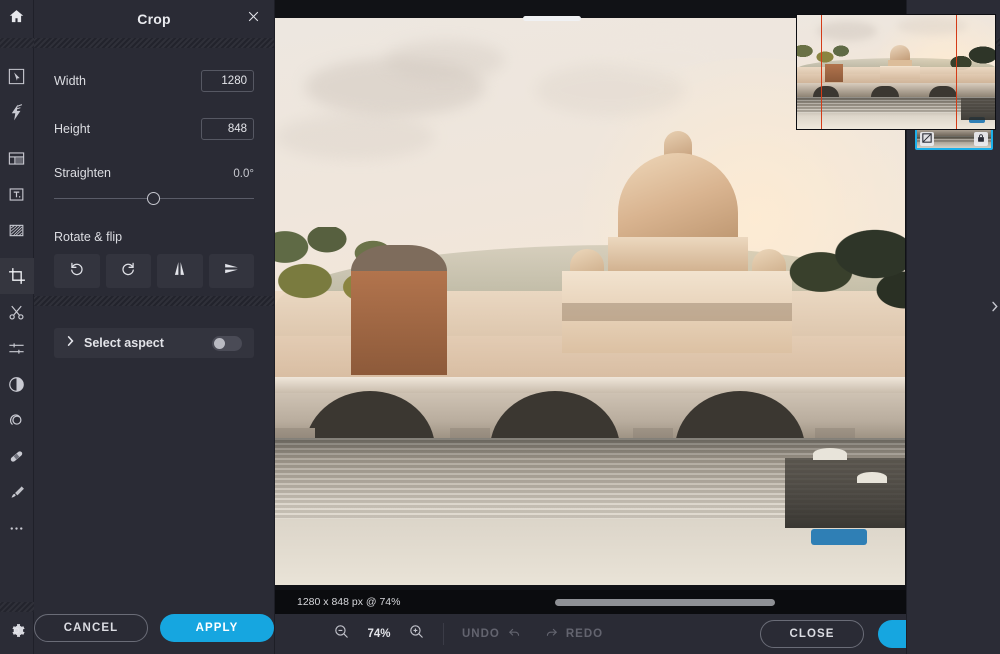 The width and height of the screenshot is (1000, 654). I want to click on zoom-in-icon, so click(416, 634).